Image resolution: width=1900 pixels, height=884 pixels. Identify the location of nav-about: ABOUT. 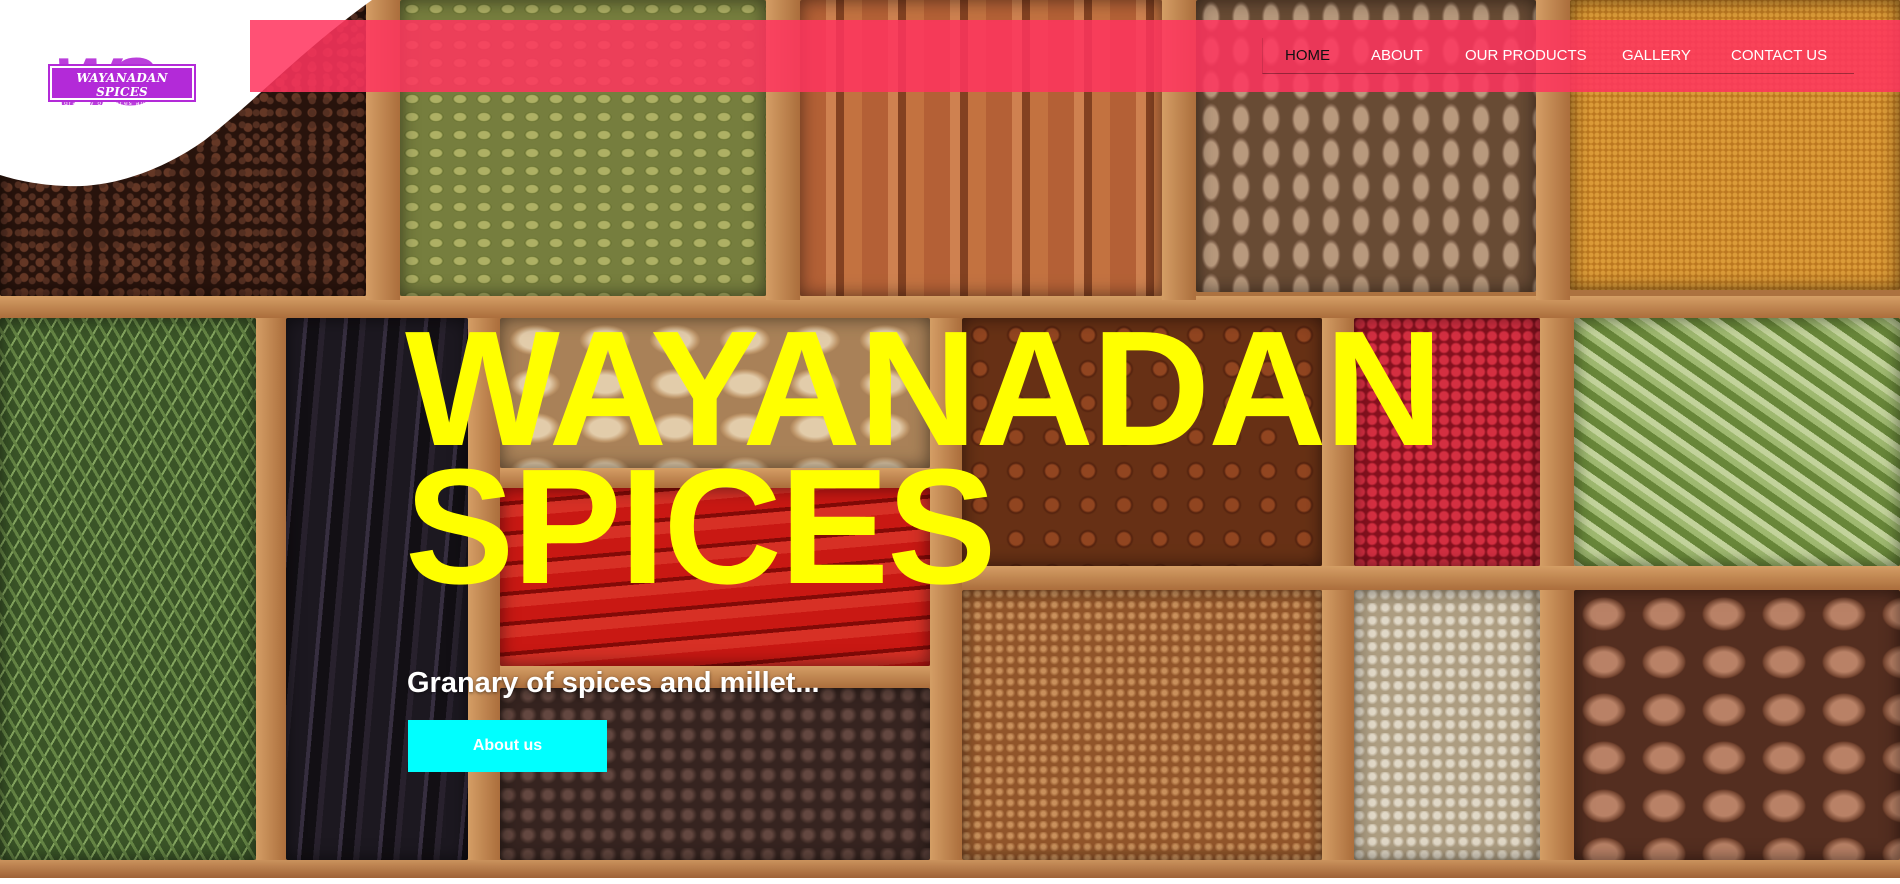
(1397, 56).